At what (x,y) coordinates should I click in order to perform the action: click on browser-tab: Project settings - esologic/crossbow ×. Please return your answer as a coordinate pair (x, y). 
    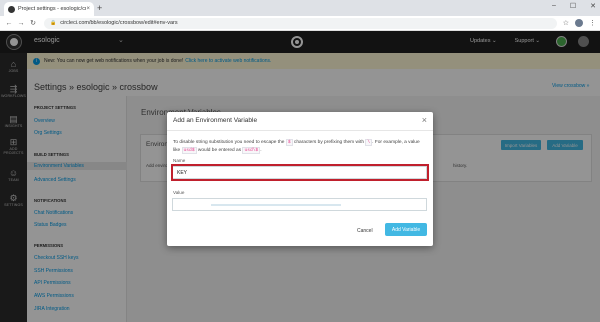
    Looking at the image, I should click on (49, 9).